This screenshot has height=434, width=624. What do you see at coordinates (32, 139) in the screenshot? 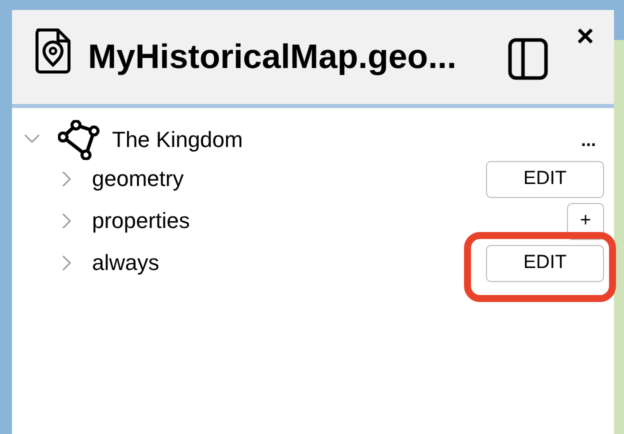
I see `chevron-down-icon` at bounding box center [32, 139].